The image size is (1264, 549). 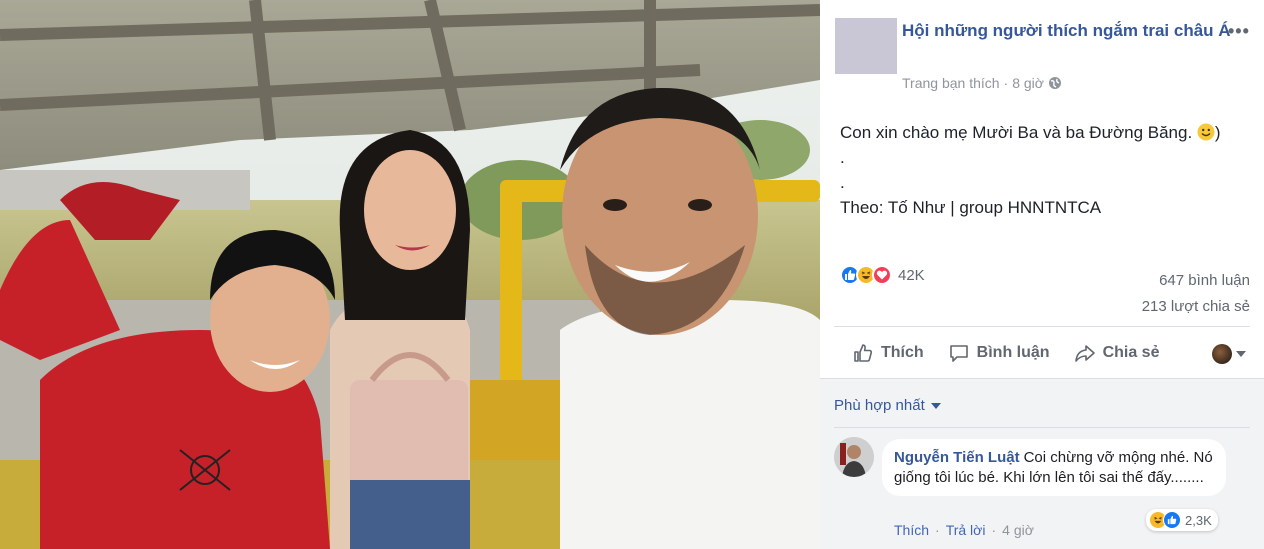 I want to click on reactions-summary: 42K, so click(x=882, y=275).